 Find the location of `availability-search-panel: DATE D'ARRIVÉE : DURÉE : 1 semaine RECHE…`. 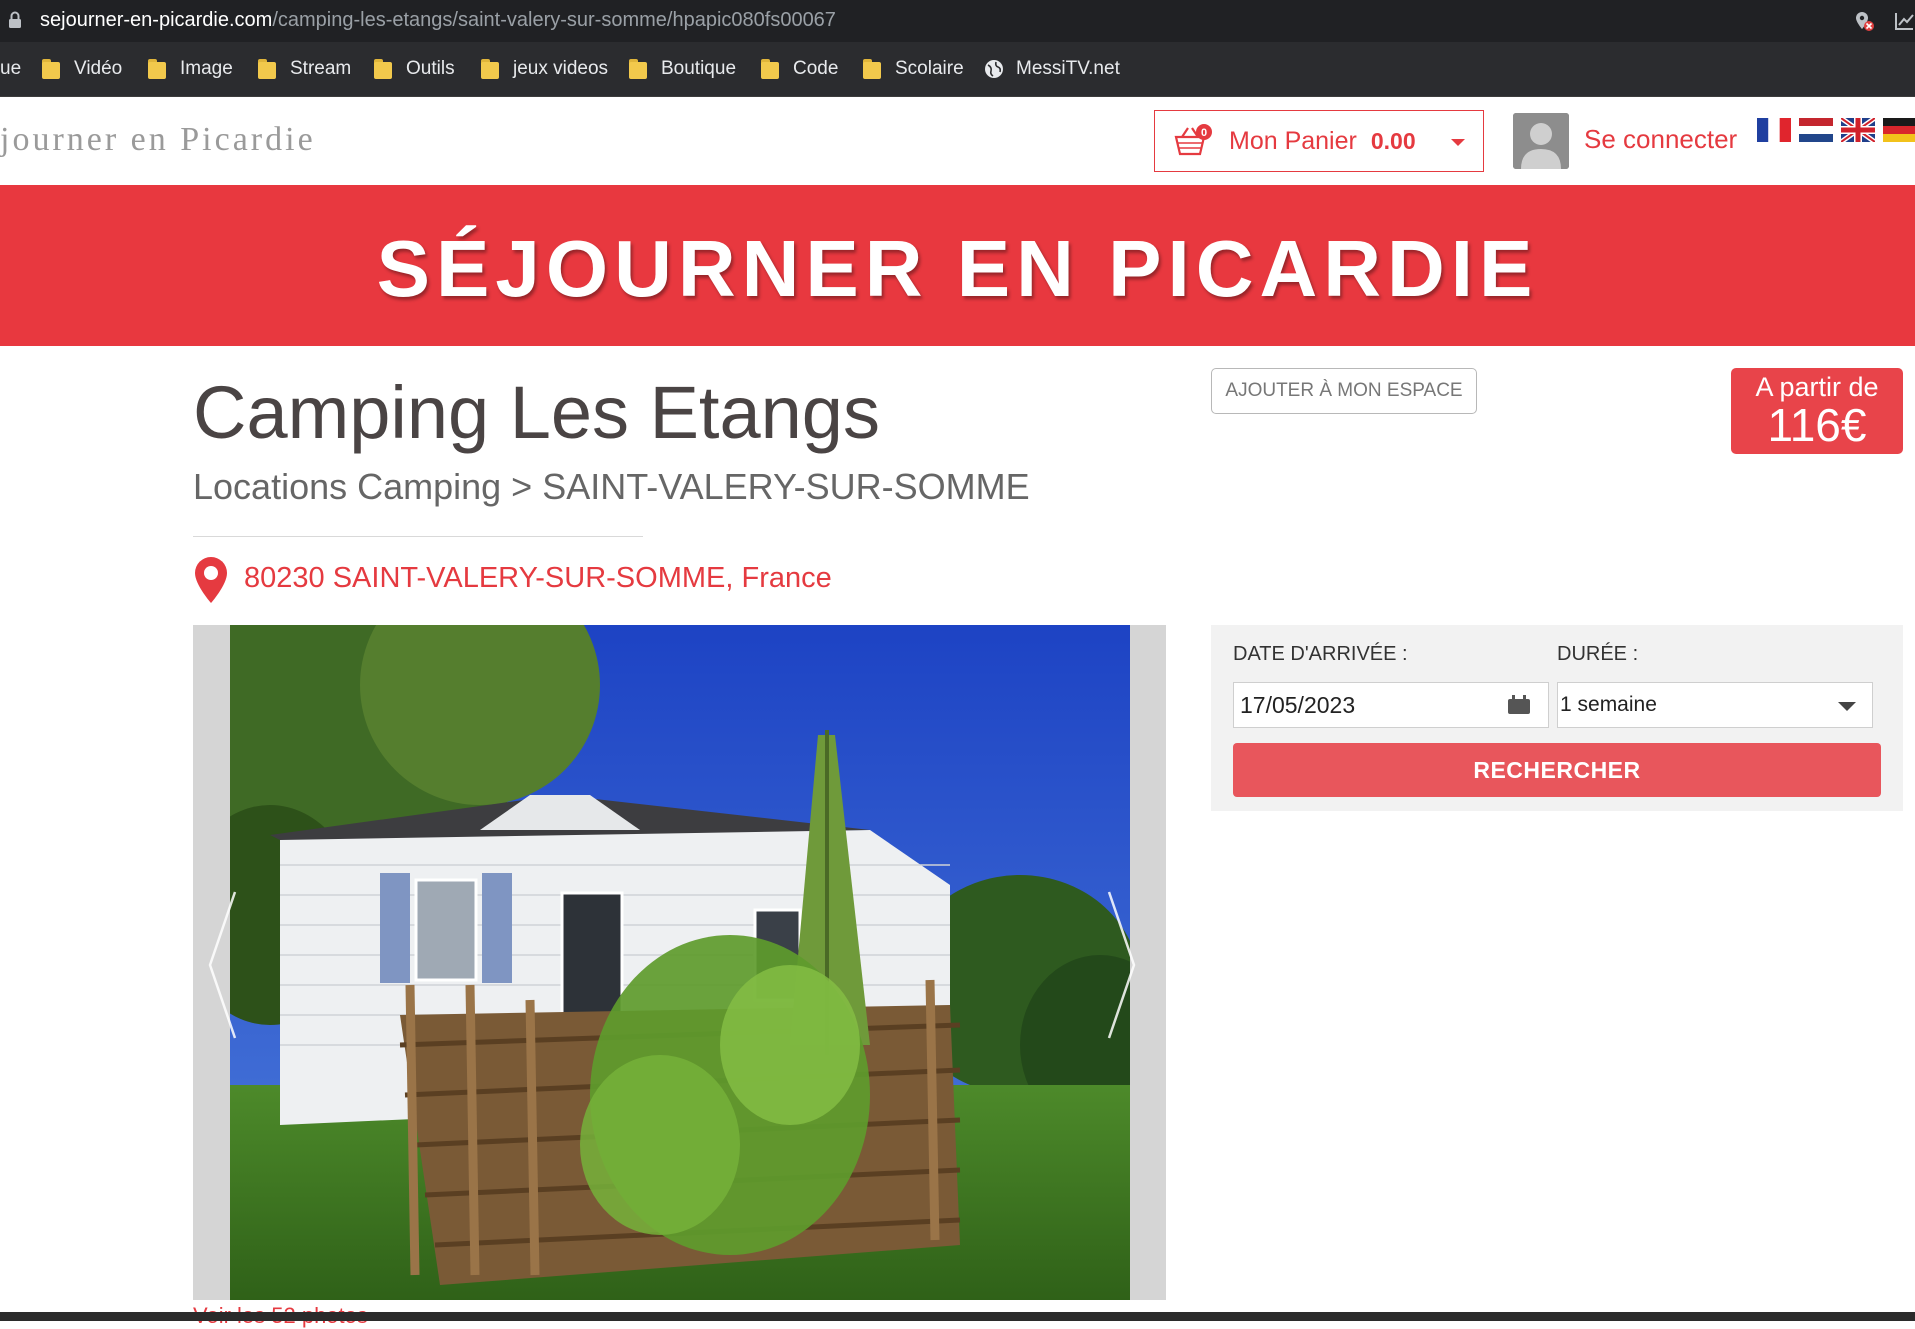

availability-search-panel: DATE D'ARRIVÉE : DURÉE : 1 semaine RECHE… is located at coordinates (1557, 718).